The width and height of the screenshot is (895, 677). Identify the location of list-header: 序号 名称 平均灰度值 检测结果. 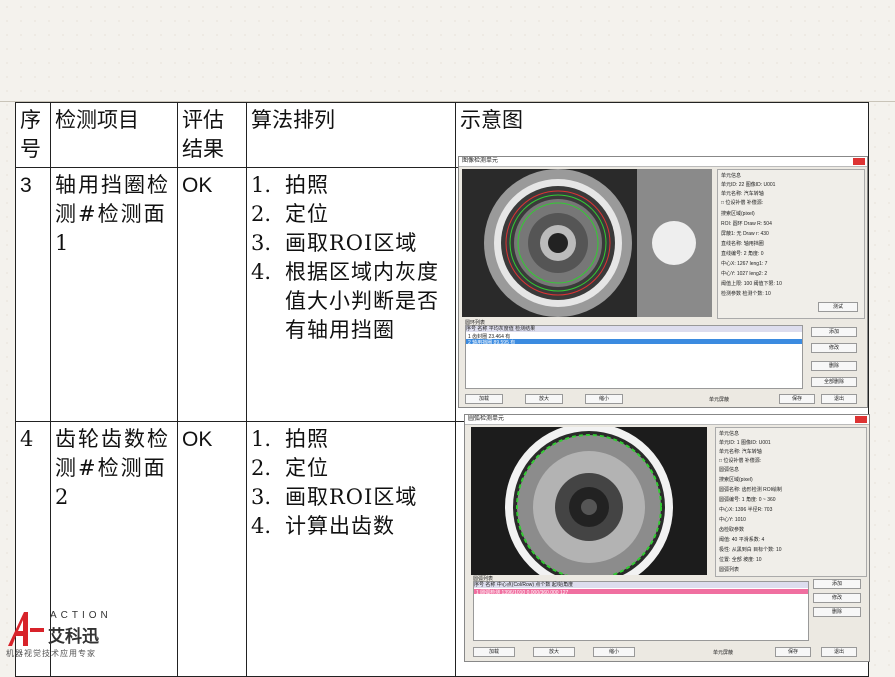
(634, 329).